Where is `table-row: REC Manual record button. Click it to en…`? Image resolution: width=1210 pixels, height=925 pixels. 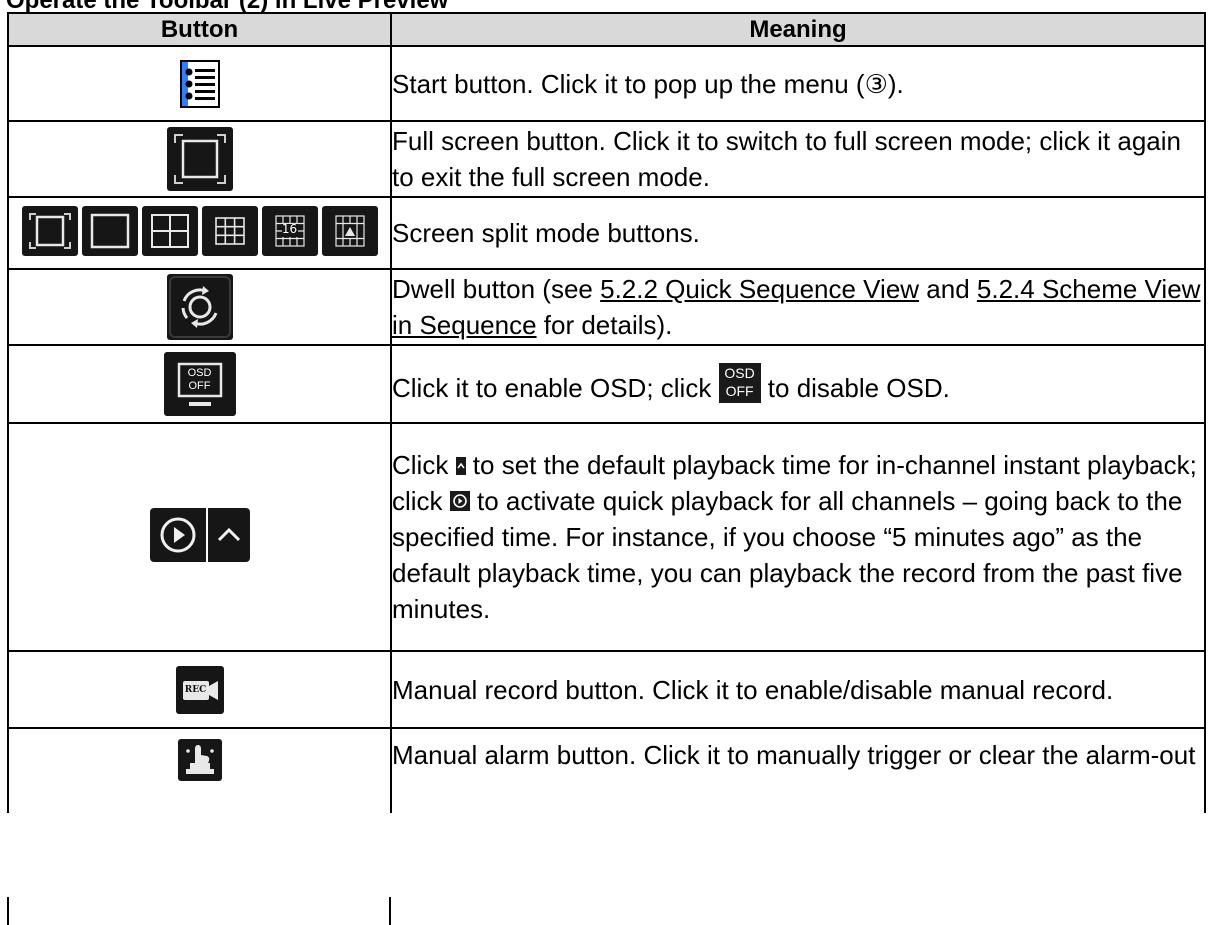
table-row: REC Manual record button. Click it to en… is located at coordinates (606, 689).